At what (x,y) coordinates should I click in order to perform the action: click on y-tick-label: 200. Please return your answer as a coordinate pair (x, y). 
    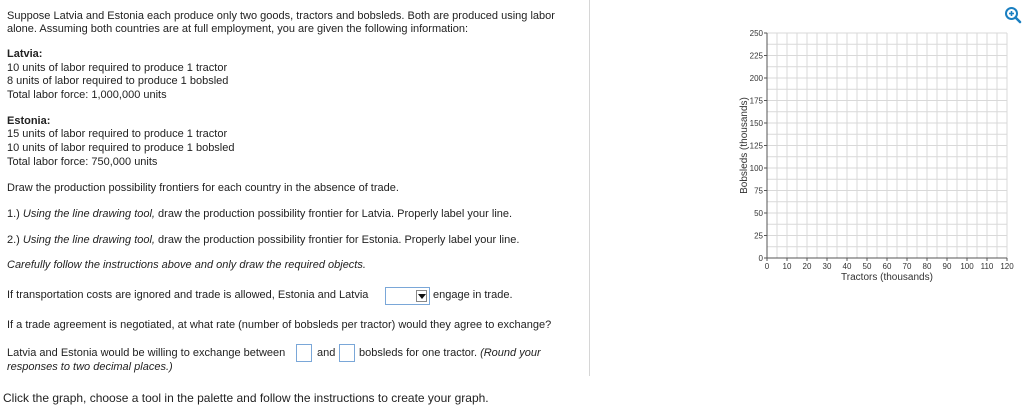
    Looking at the image, I should click on (757, 78).